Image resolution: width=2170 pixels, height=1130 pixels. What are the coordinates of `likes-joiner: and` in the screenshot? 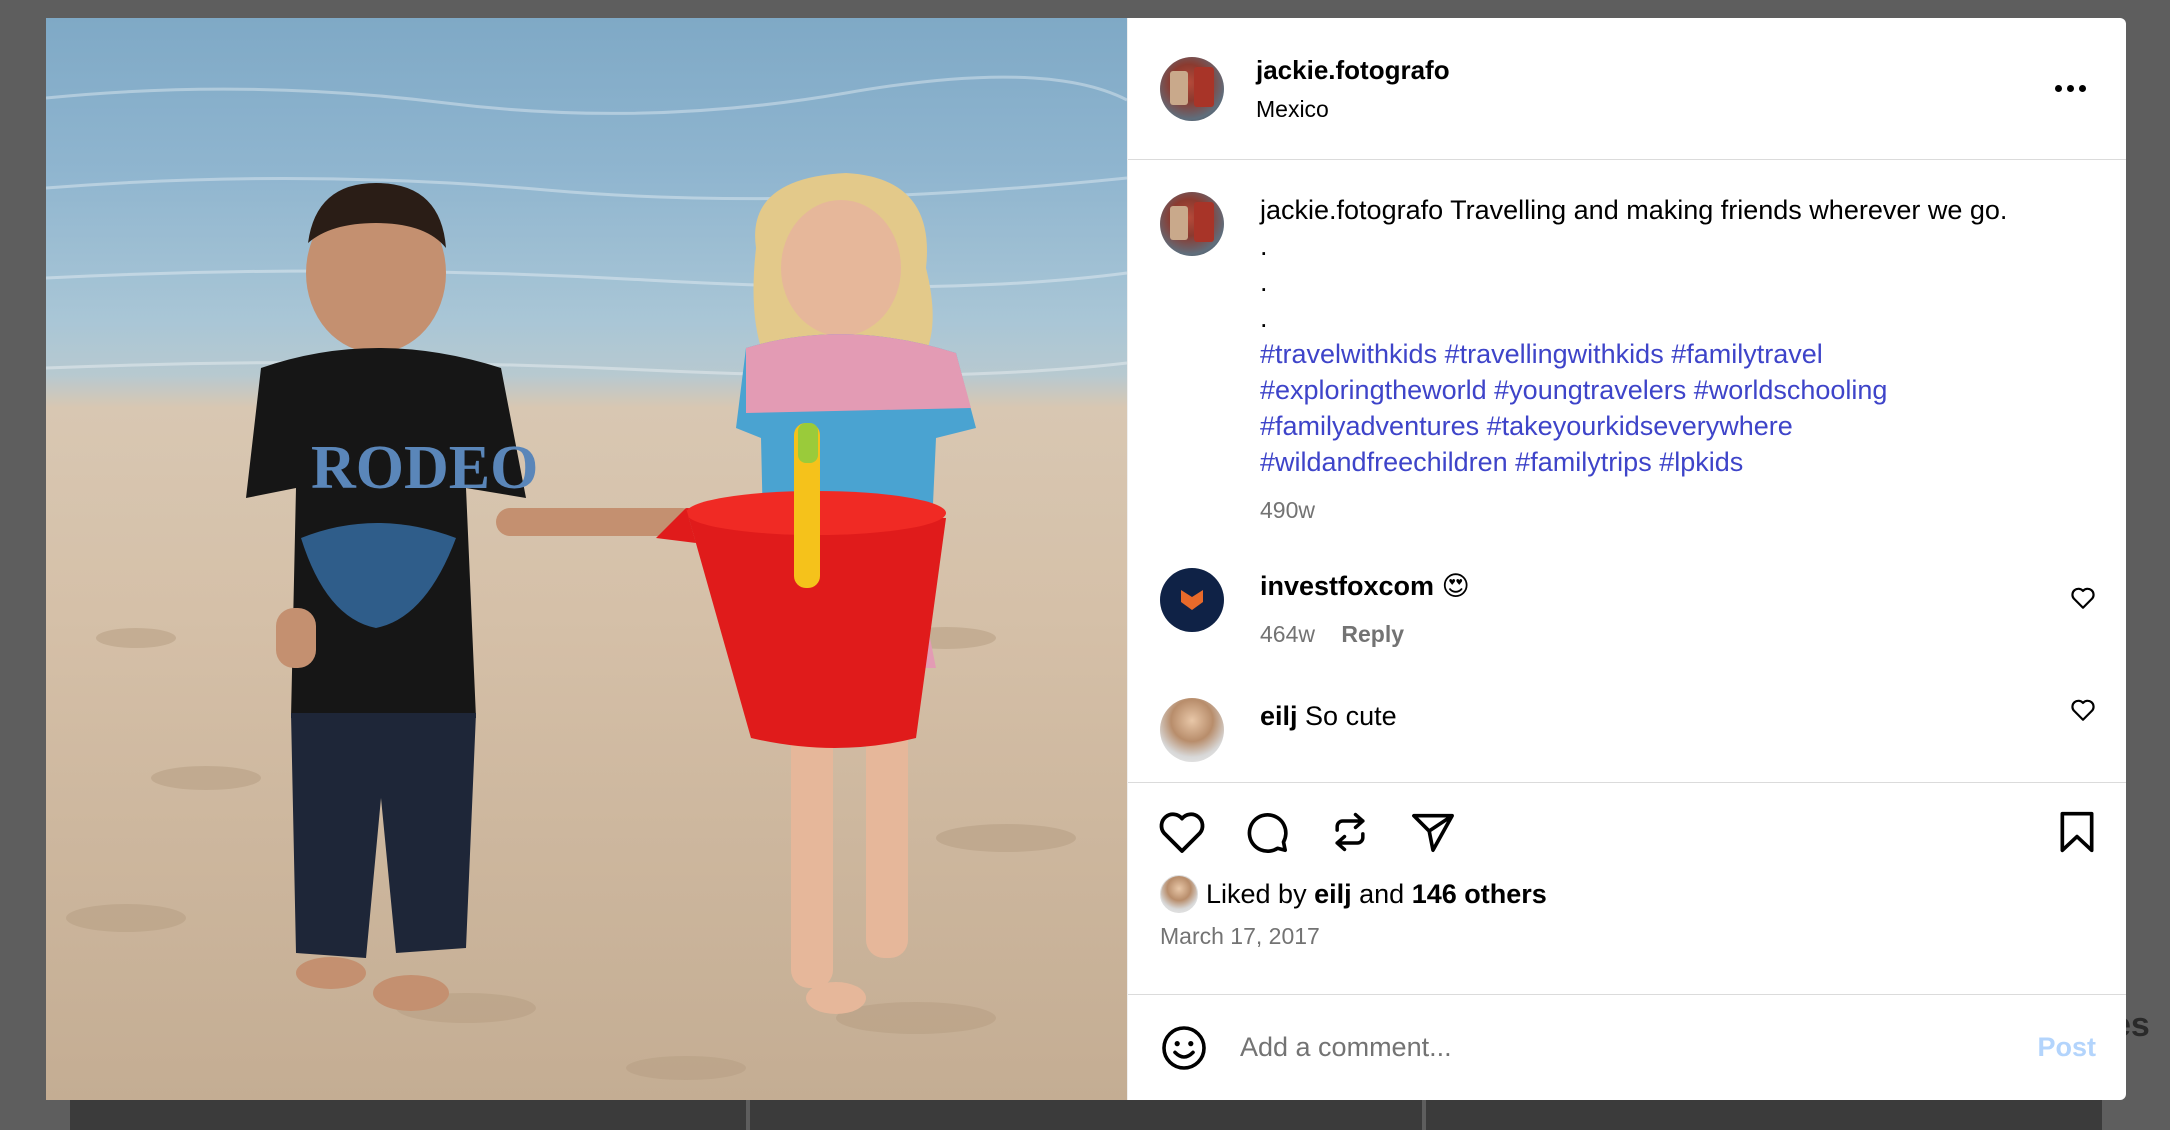 It's located at (1382, 893).